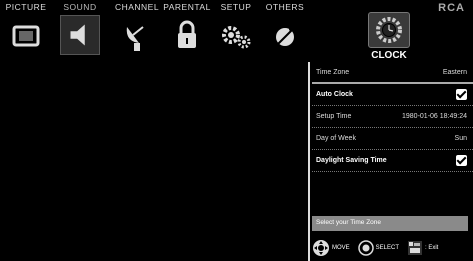 This screenshot has height=261, width=473. I want to click on tab-picture-label: PICTURE, so click(26, 7).